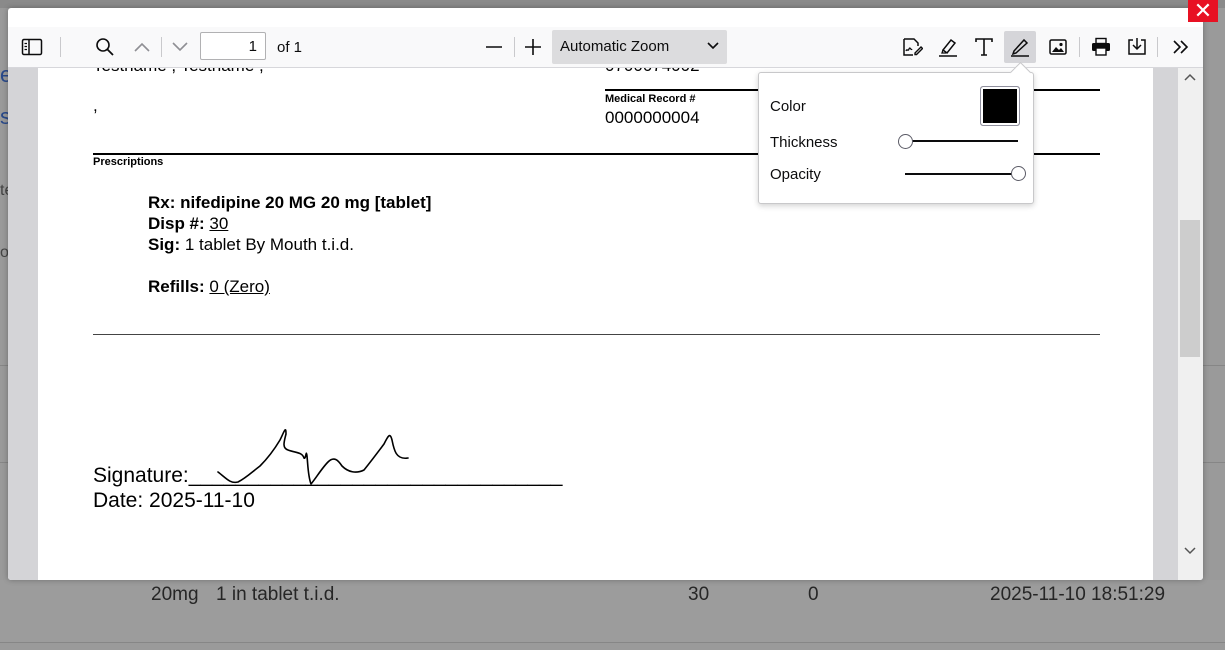  I want to click on rx-label: Rx:, so click(162, 202).